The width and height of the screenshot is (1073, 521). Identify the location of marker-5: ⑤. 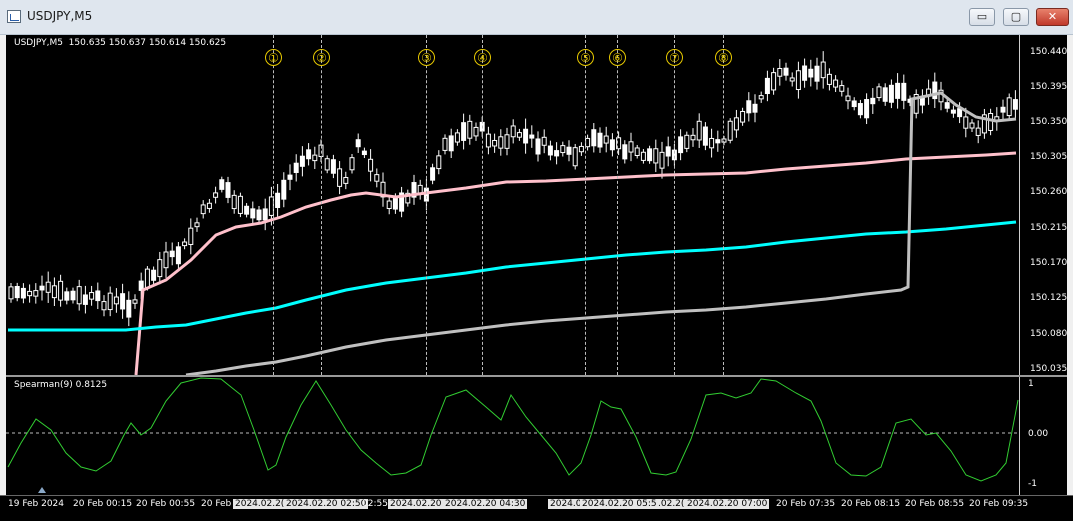
(585, 57).